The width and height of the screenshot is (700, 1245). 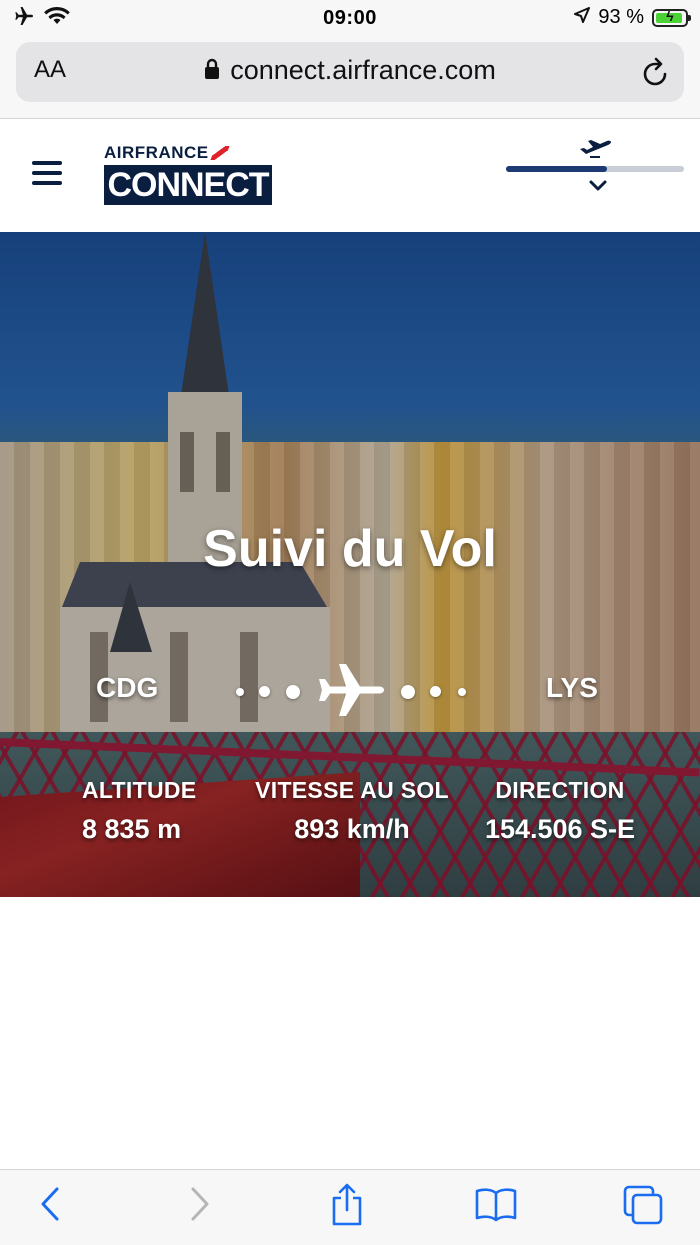 What do you see at coordinates (560, 790) in the screenshot?
I see `stat-label: DIRECTION` at bounding box center [560, 790].